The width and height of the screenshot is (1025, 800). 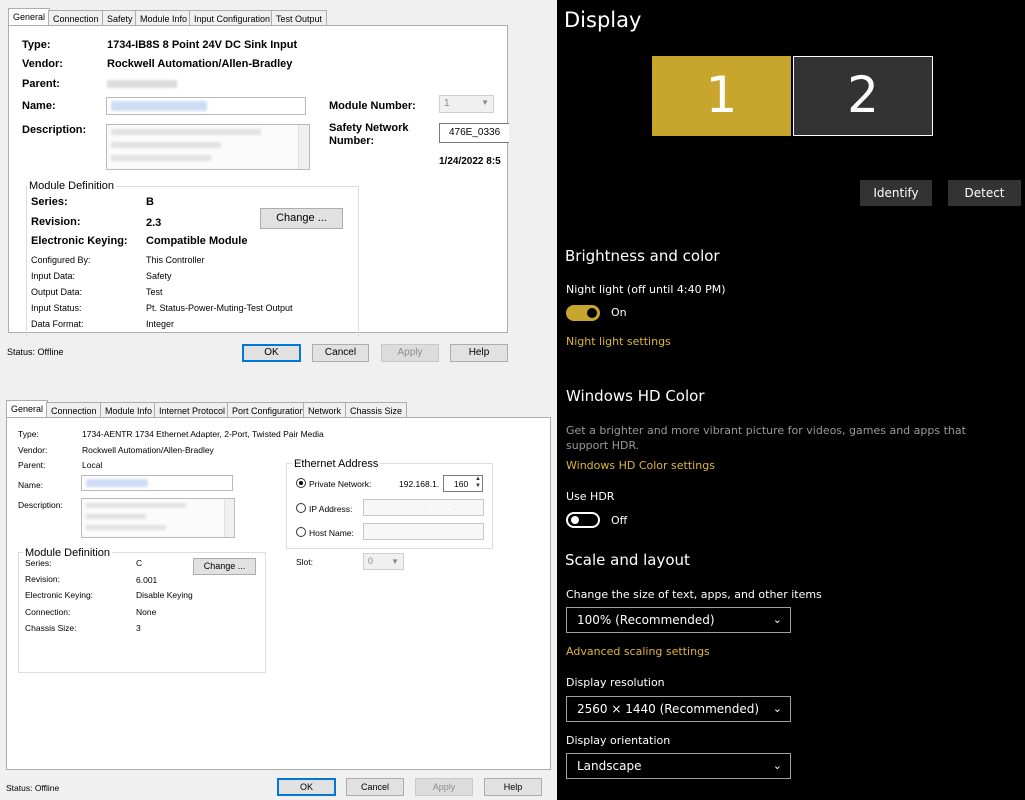 I want to click on private-network-prefix: 192.168.1., so click(x=419, y=484).